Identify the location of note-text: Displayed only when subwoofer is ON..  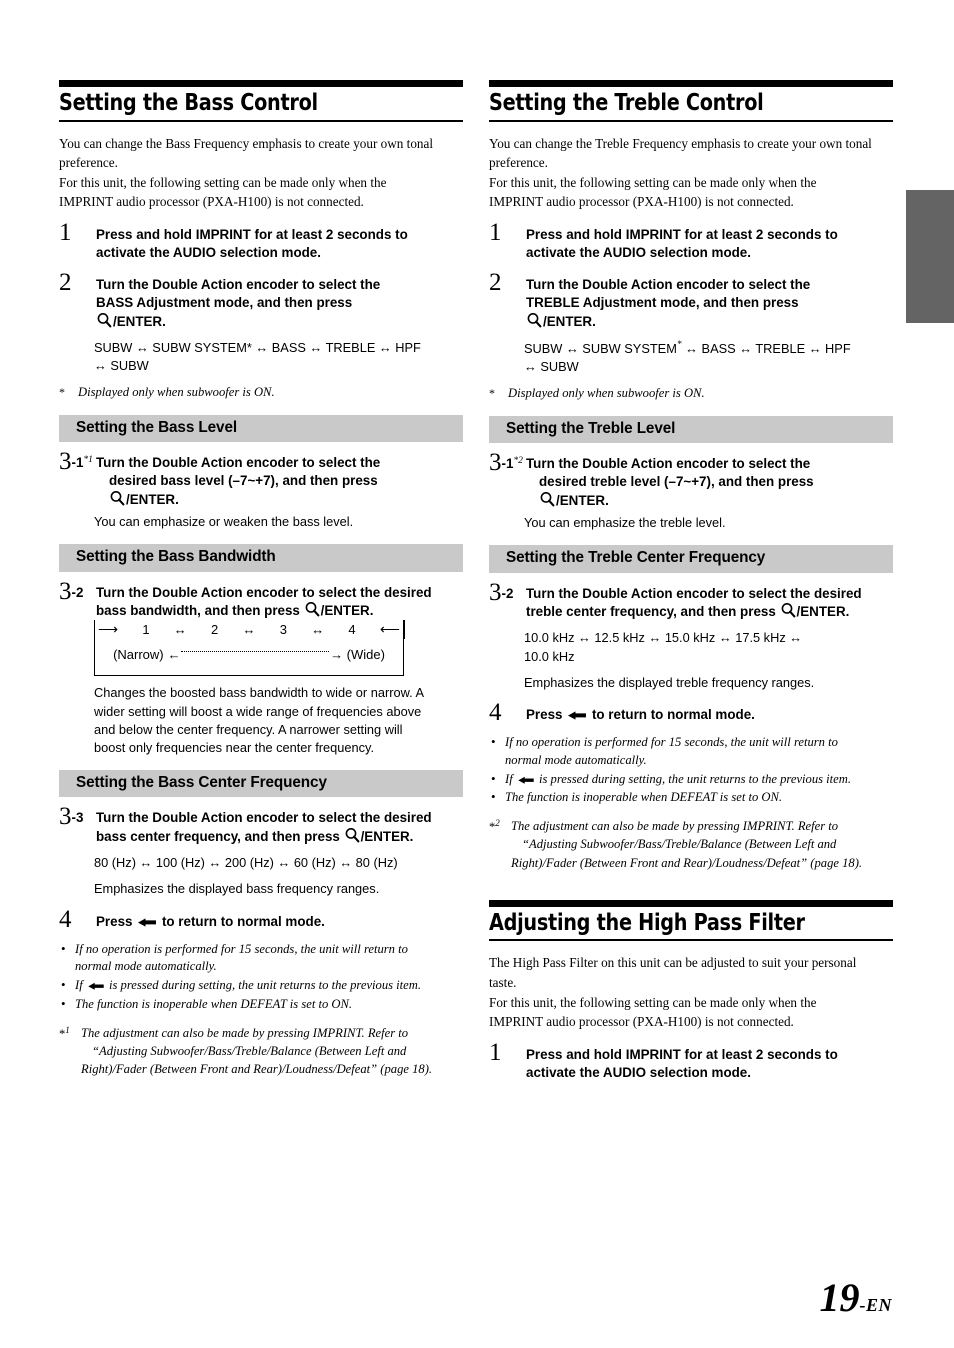
(176, 391).